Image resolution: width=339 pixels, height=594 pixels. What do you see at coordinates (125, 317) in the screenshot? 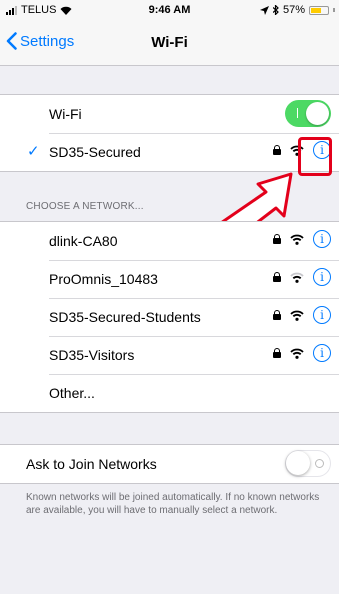
I see `network-name: SD35-Secured-Students` at bounding box center [125, 317].